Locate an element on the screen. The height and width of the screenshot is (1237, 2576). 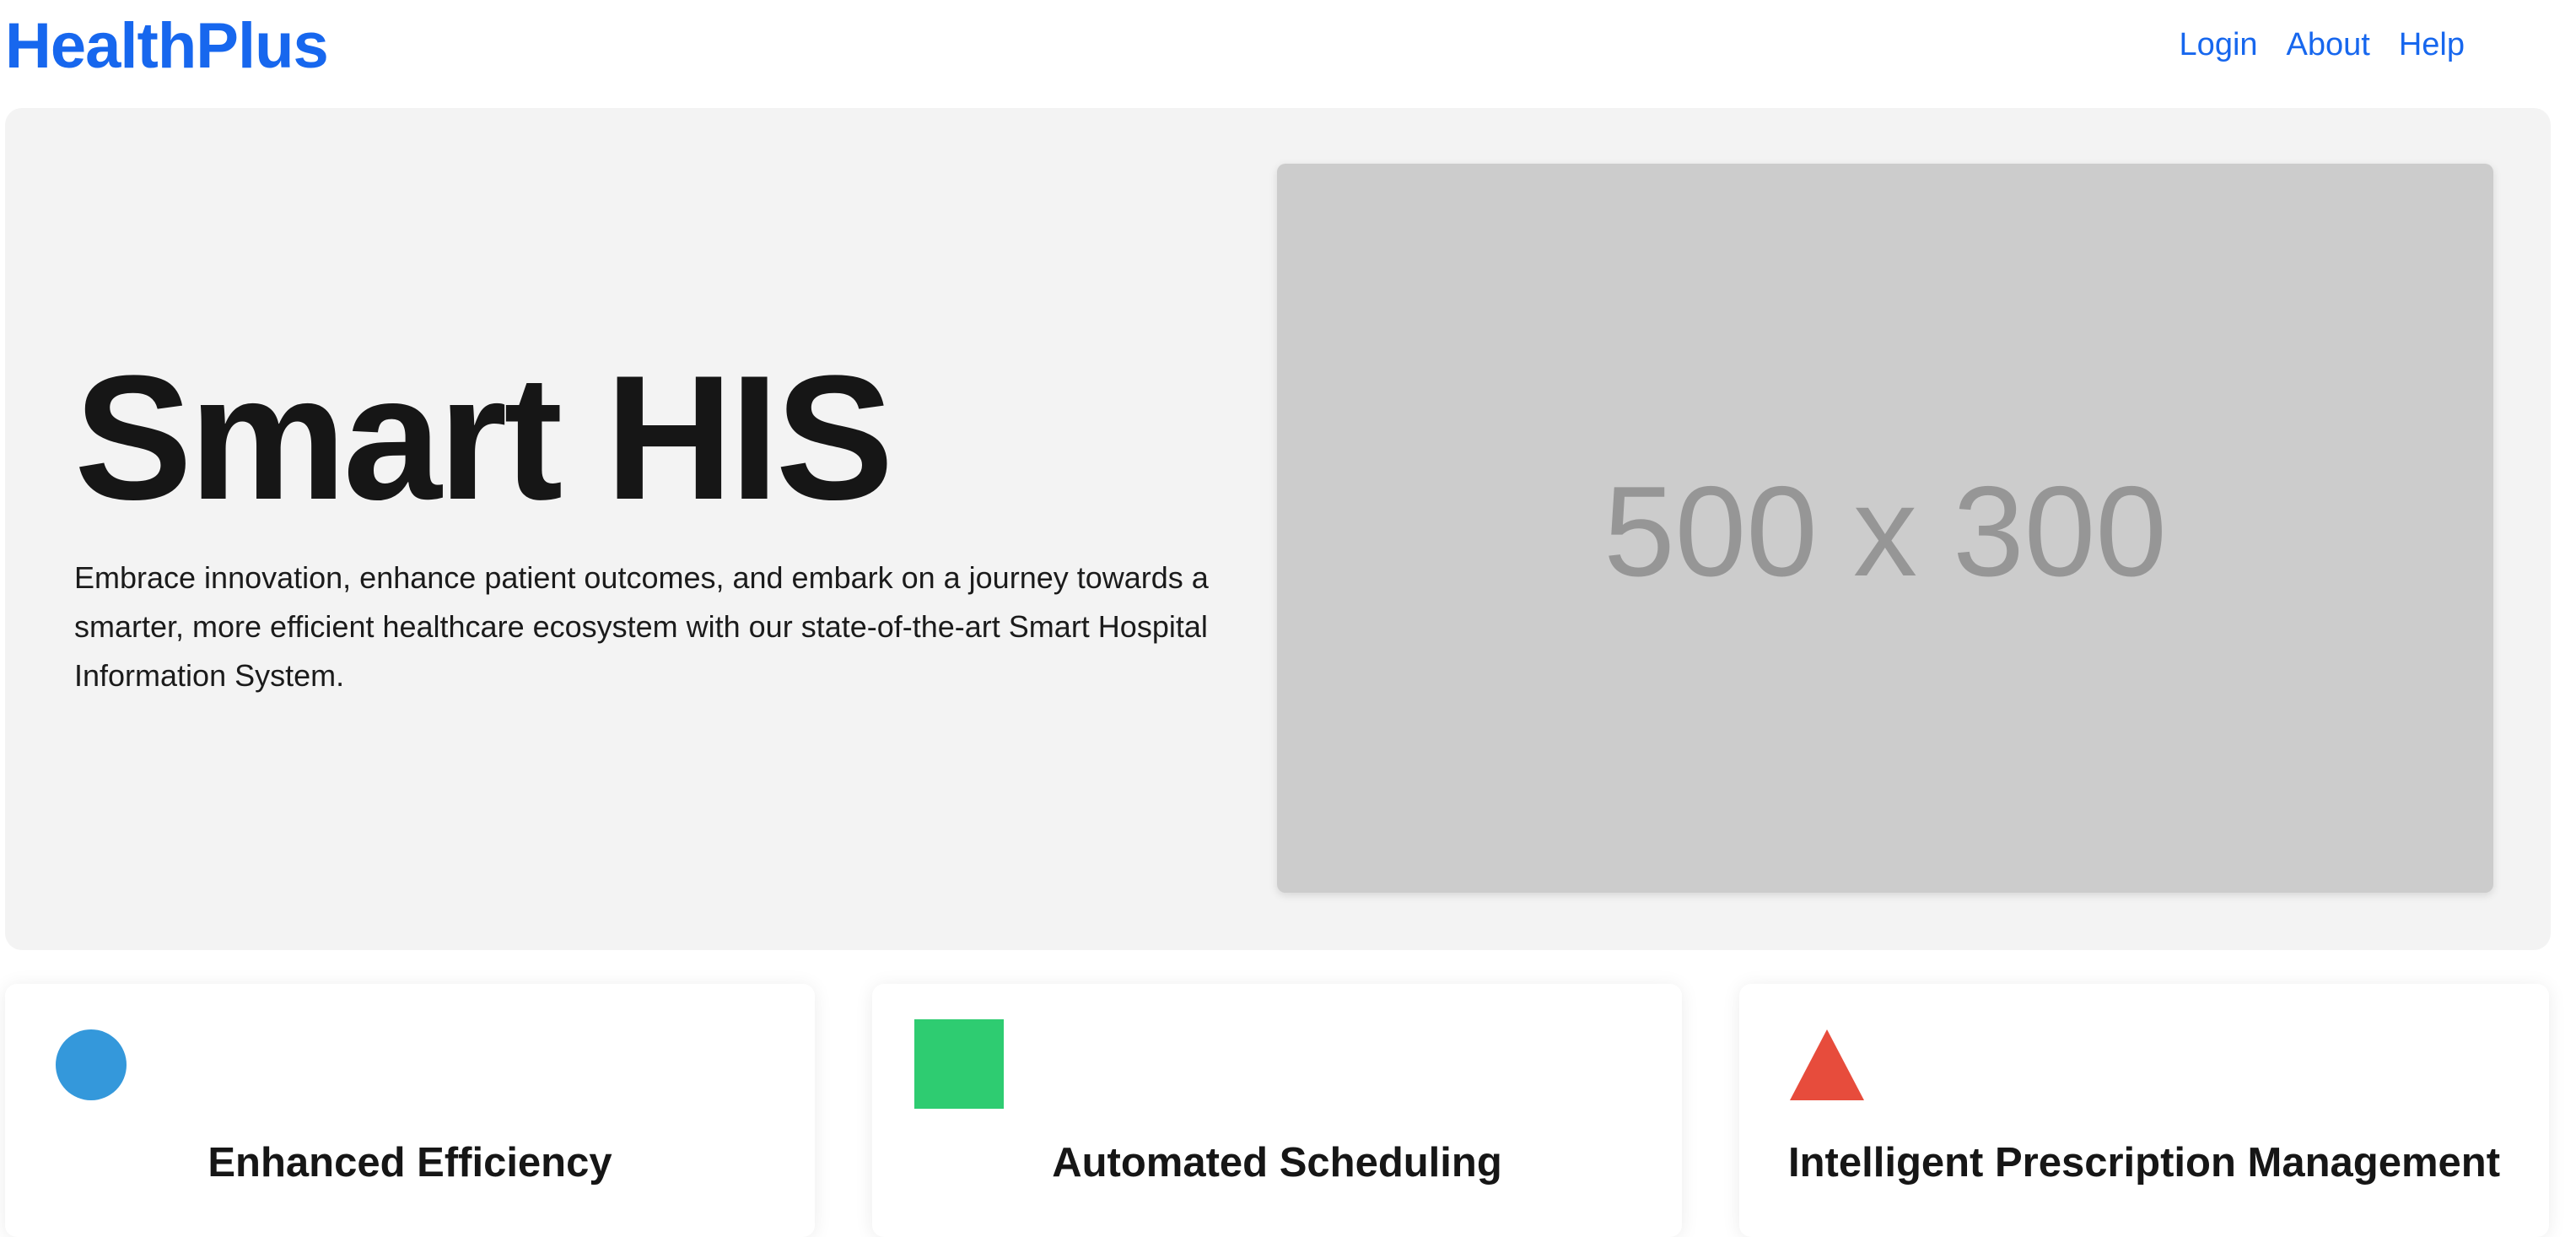
feature-title: Automated Scheduling is located at coordinates (1277, 1163).